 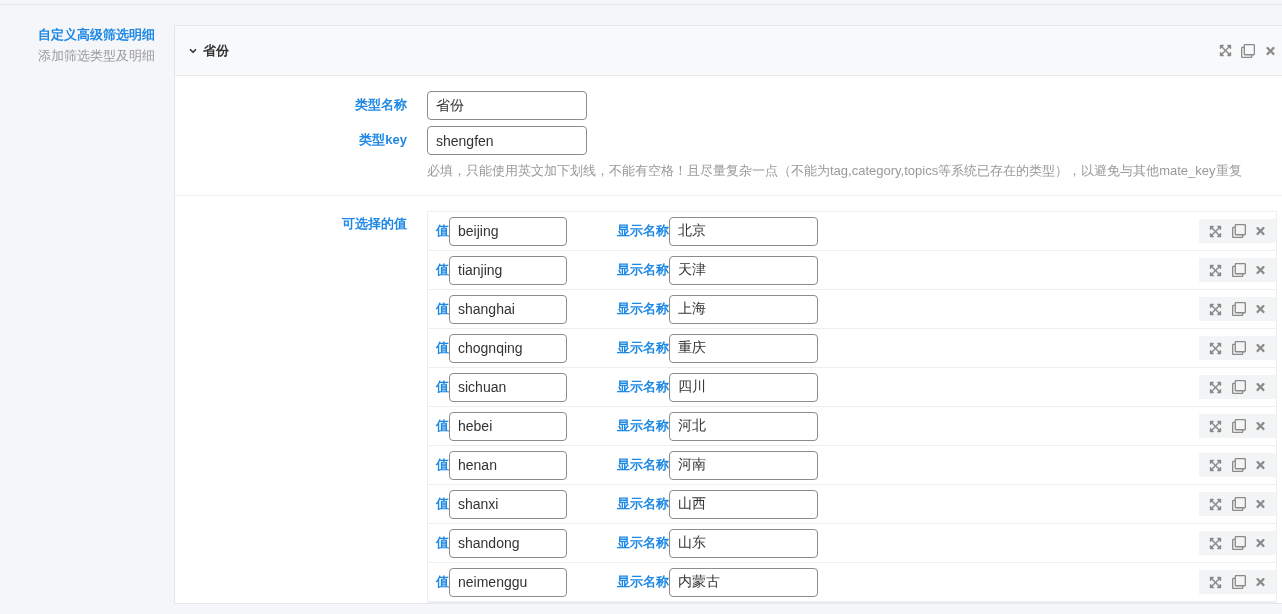 What do you see at coordinates (508, 231) in the screenshot?
I see `input-field: beijing` at bounding box center [508, 231].